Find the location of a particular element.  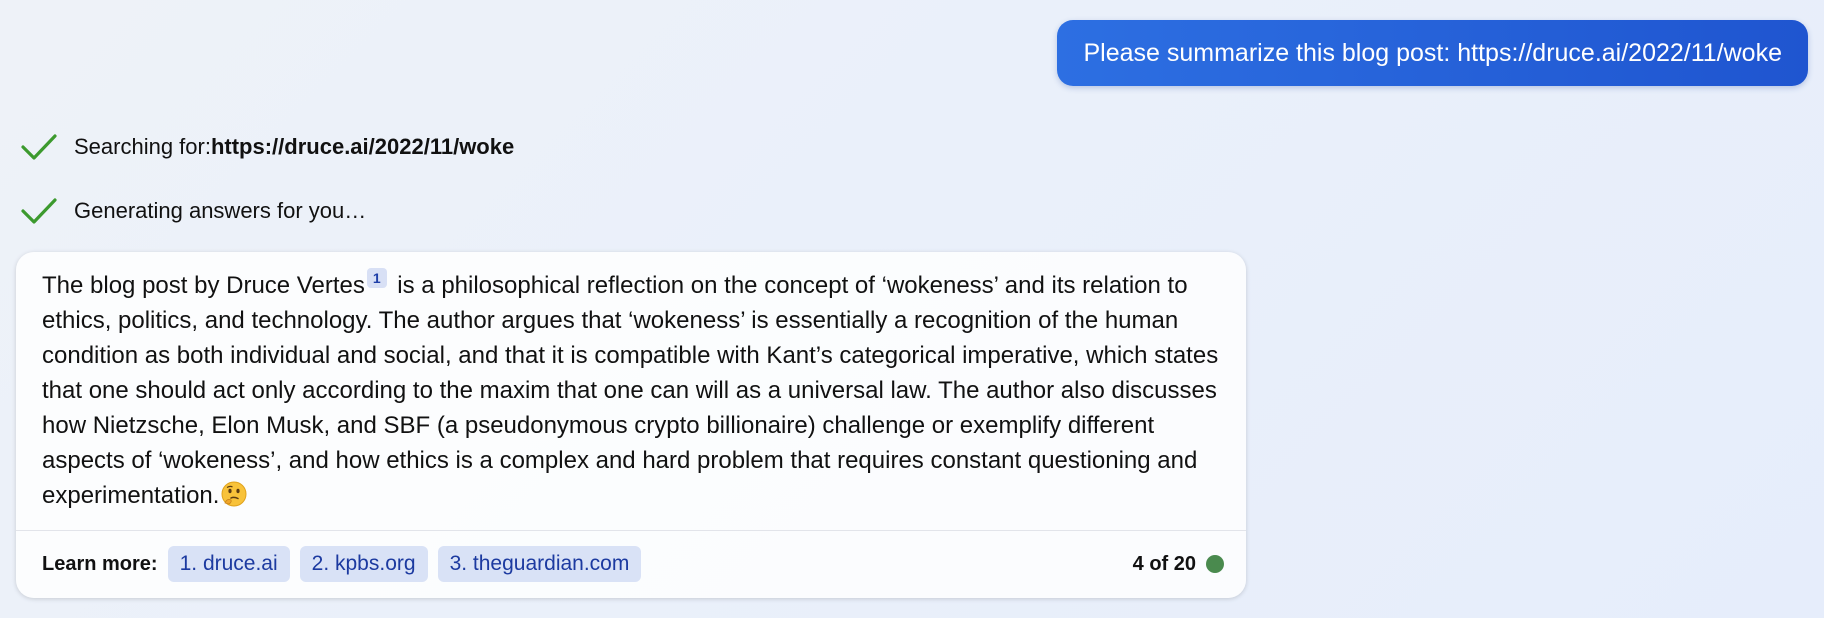

status-searching-query: https://druce.ai/2022/11/woke is located at coordinates (362, 146).